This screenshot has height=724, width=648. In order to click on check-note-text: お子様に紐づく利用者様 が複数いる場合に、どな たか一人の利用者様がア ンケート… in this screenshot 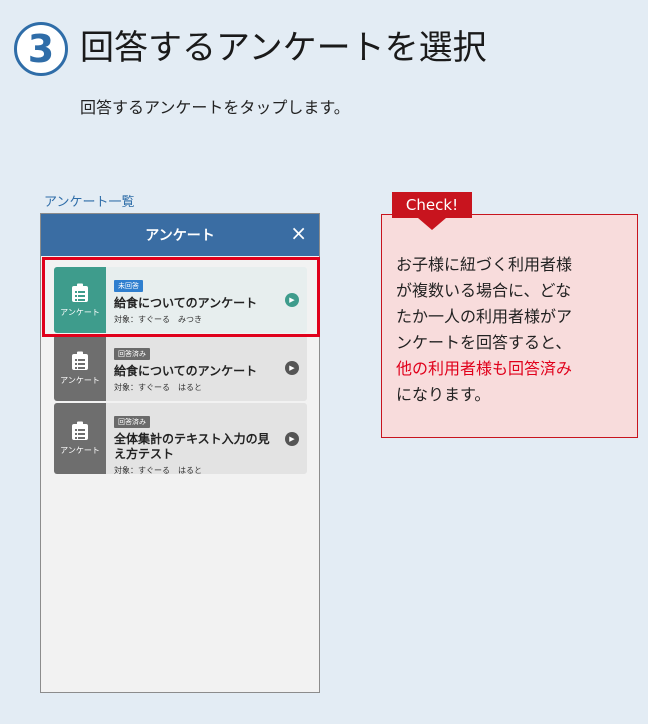, I will do `click(512, 330)`.